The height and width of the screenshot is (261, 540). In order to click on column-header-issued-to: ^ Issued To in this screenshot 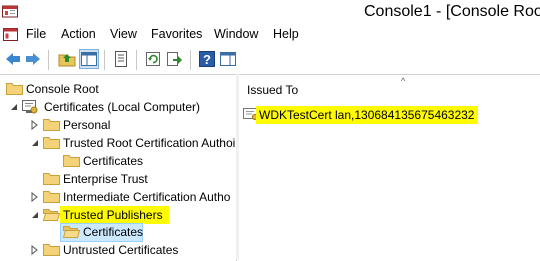, I will do `click(389, 88)`.